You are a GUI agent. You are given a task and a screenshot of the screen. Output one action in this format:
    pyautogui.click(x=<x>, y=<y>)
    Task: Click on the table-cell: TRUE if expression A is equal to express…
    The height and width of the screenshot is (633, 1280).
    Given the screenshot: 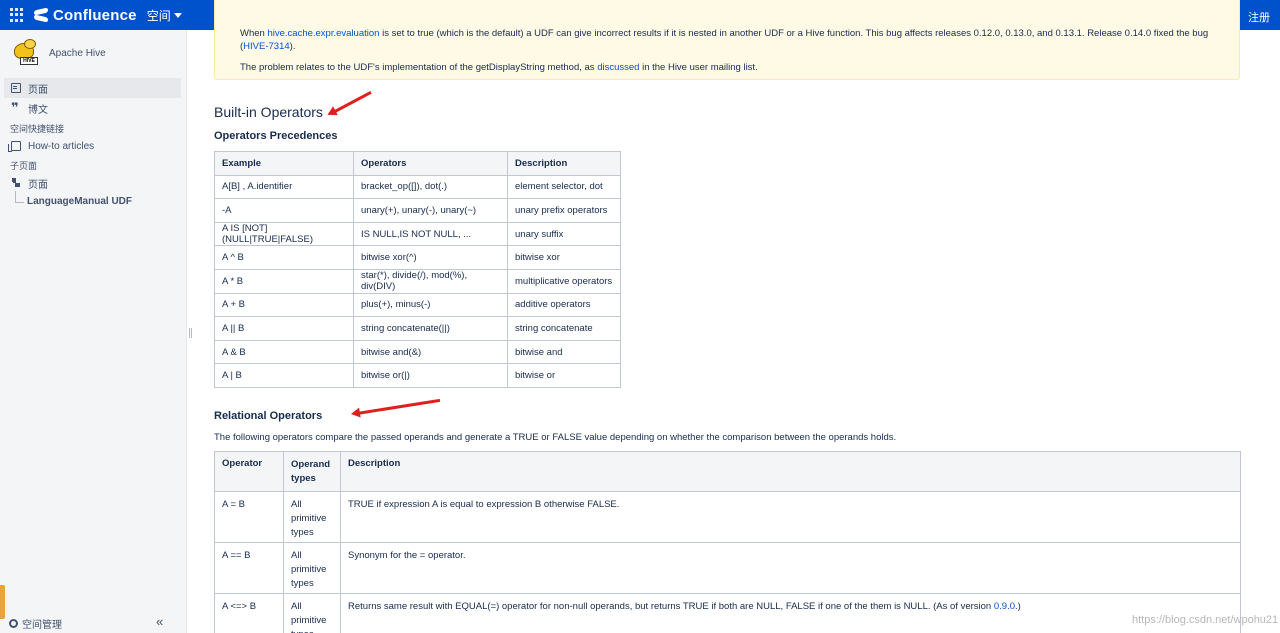 What is the action you would take?
    pyautogui.click(x=790, y=517)
    